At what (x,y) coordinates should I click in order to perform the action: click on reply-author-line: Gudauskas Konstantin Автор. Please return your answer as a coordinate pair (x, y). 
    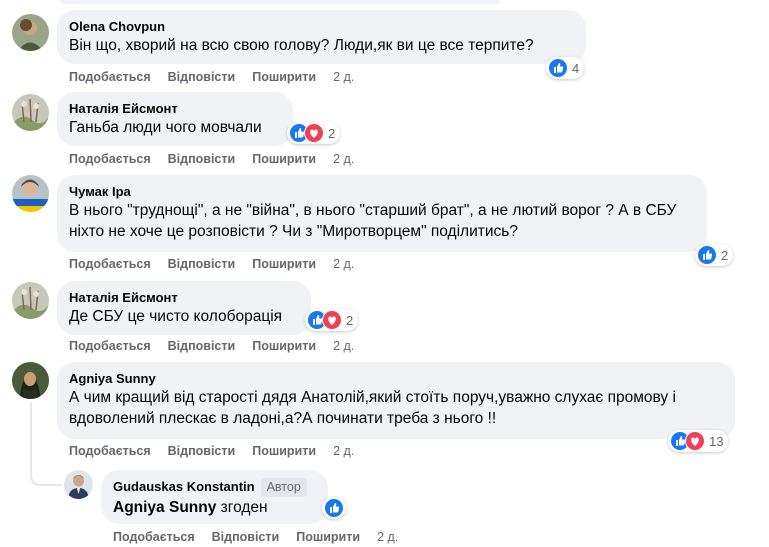
    Looking at the image, I should click on (214, 487).